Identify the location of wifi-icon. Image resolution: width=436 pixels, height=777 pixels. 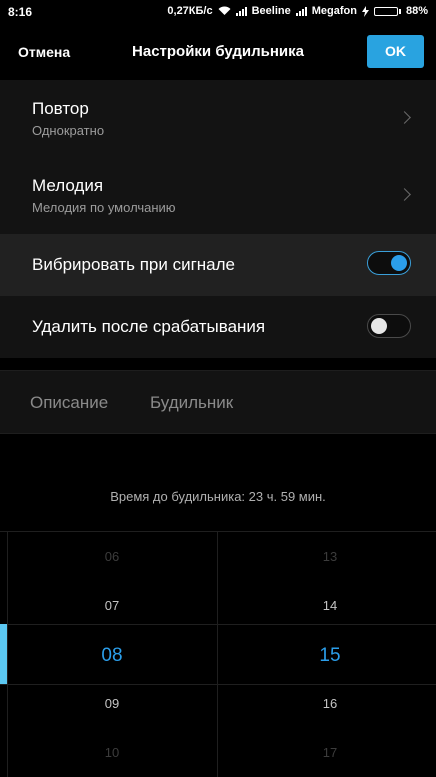
(224, 10).